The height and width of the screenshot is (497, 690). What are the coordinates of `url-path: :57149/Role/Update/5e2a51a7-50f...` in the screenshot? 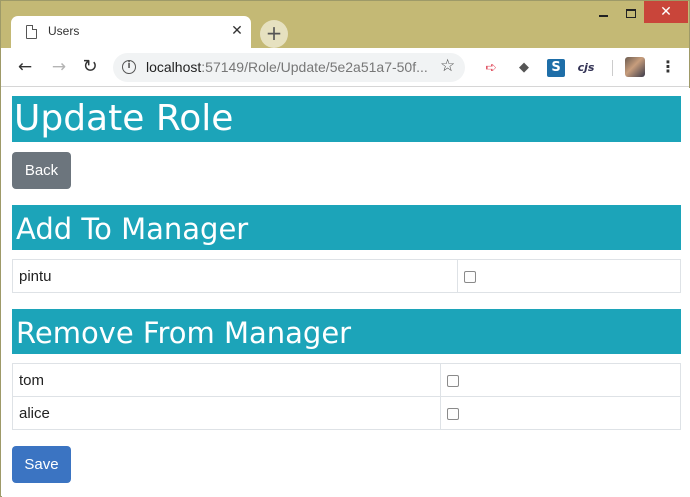 It's located at (314, 67).